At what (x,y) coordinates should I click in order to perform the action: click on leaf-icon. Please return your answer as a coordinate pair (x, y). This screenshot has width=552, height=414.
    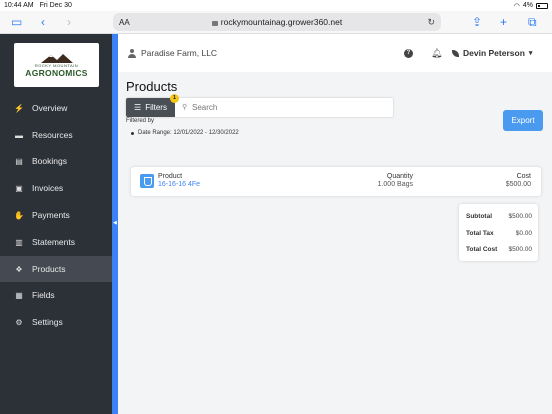
    Looking at the image, I should click on (455, 53).